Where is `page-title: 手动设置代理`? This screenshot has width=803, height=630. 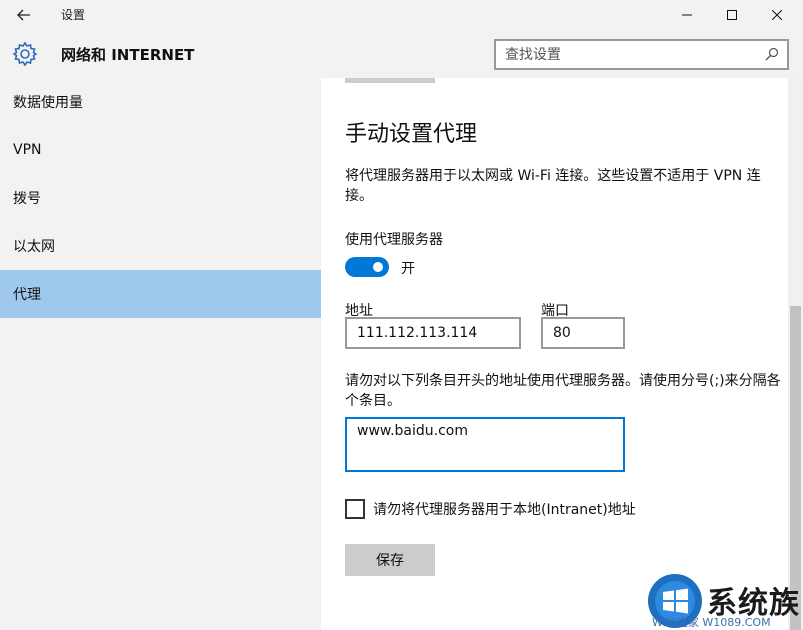 page-title: 手动设置代理 is located at coordinates (411, 134).